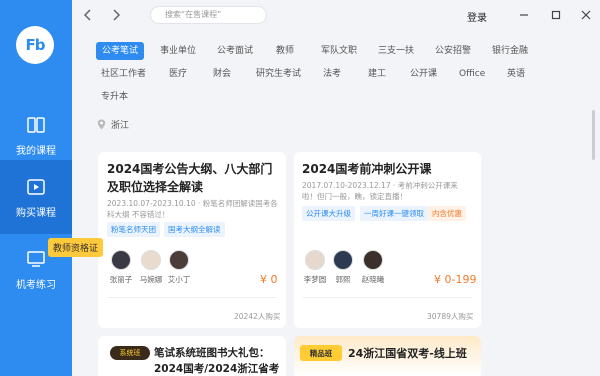 Image resolution: width=600 pixels, height=376 pixels. I want to click on course-title: 2024国考公告大纲、八大部门及职位选择全解读, so click(190, 178).